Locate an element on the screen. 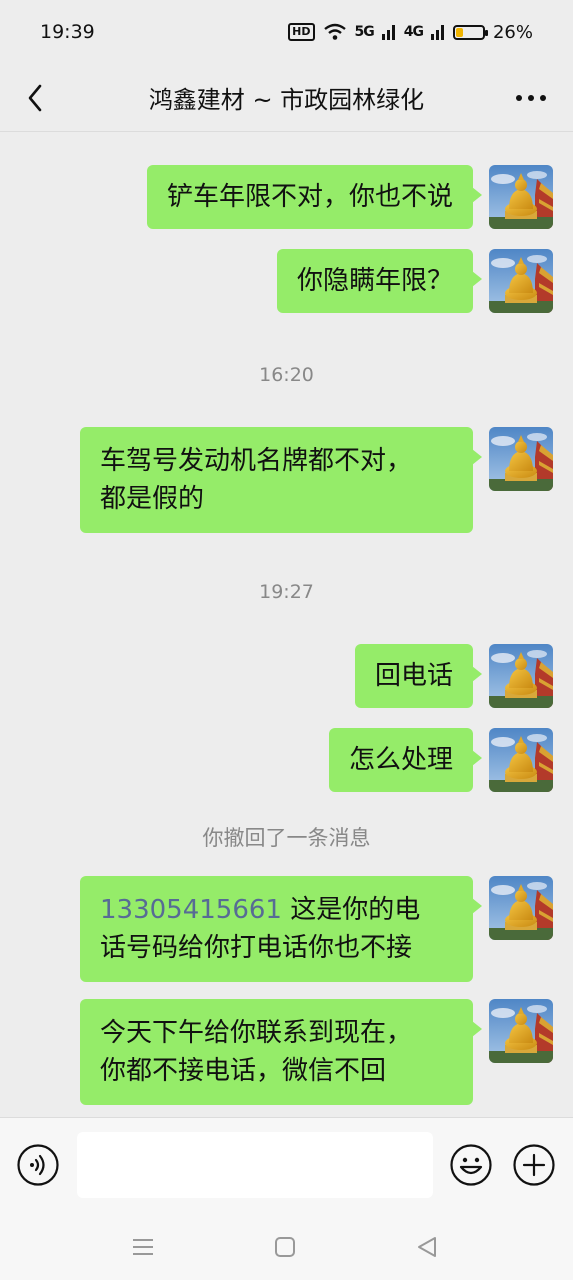 The image size is (573, 1280). voice-icon is located at coordinates (38, 1165).